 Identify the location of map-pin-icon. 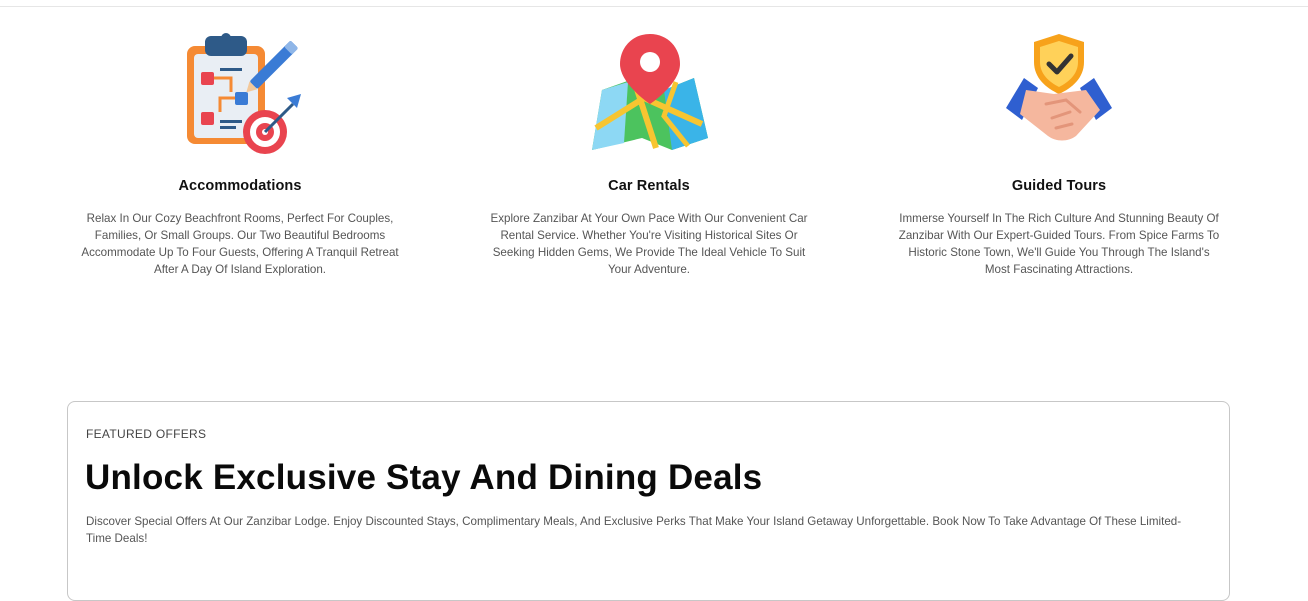
(650, 92).